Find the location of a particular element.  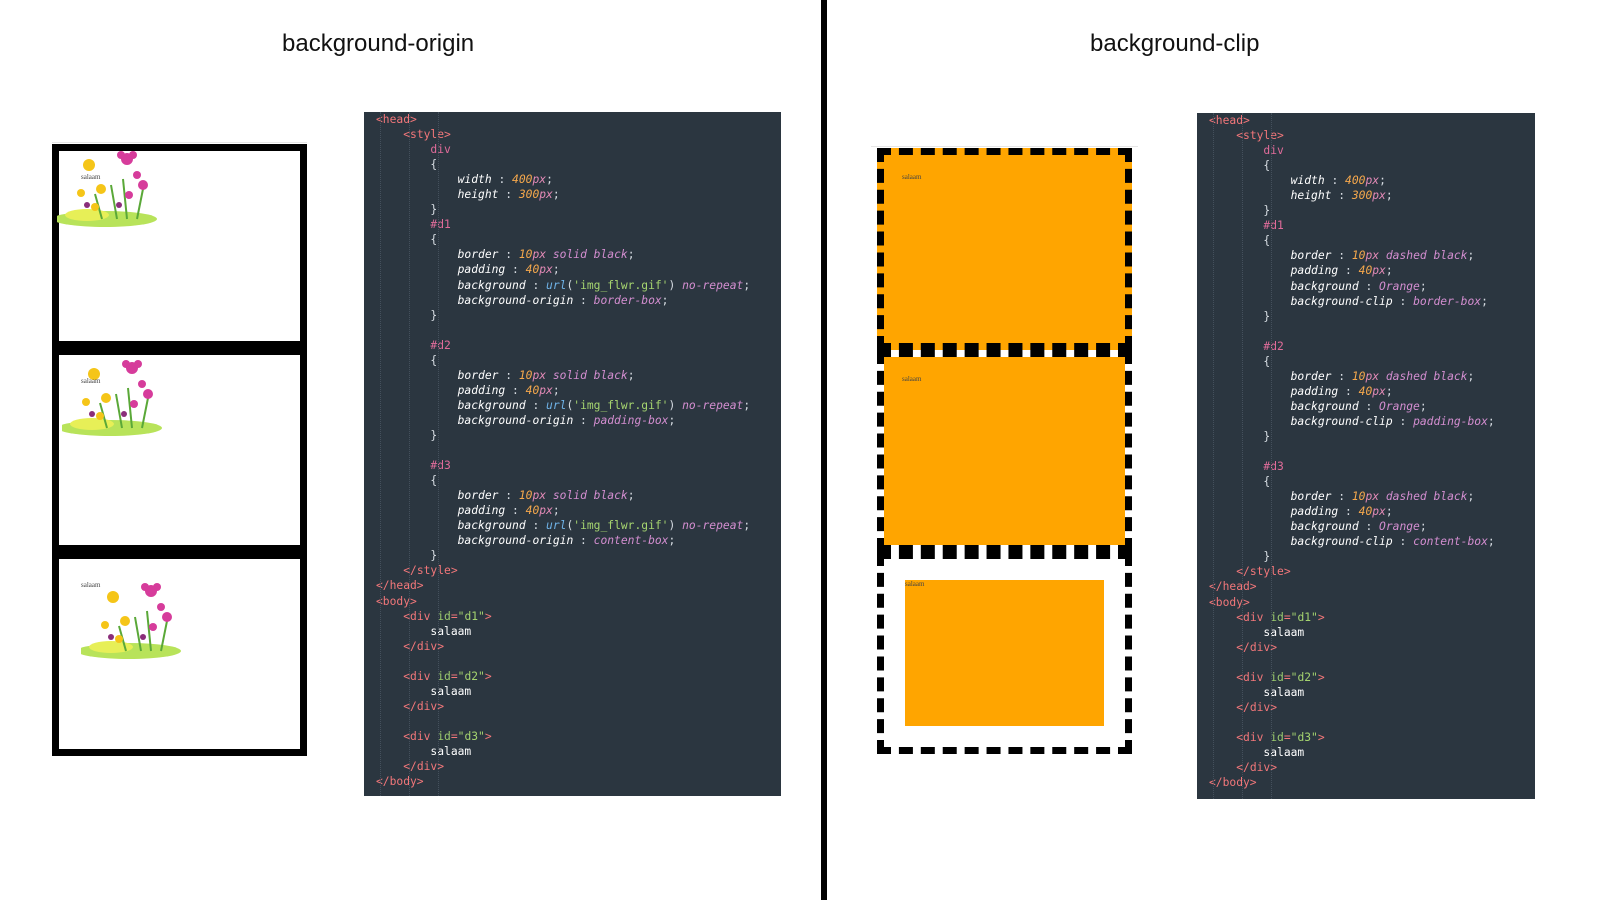

code-line: background-origin : content-box; is located at coordinates (578, 540).